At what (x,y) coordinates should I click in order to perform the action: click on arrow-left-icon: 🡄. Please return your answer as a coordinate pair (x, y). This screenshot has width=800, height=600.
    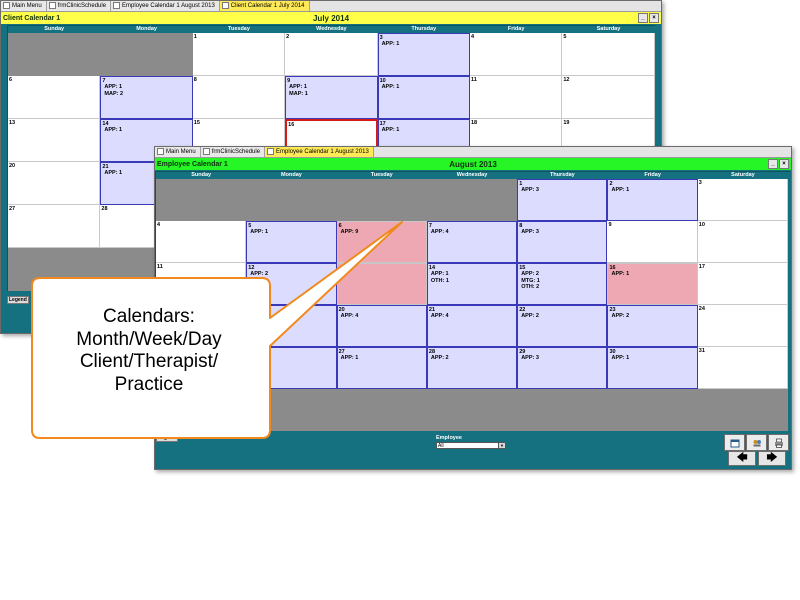
    Looking at the image, I should click on (742, 458).